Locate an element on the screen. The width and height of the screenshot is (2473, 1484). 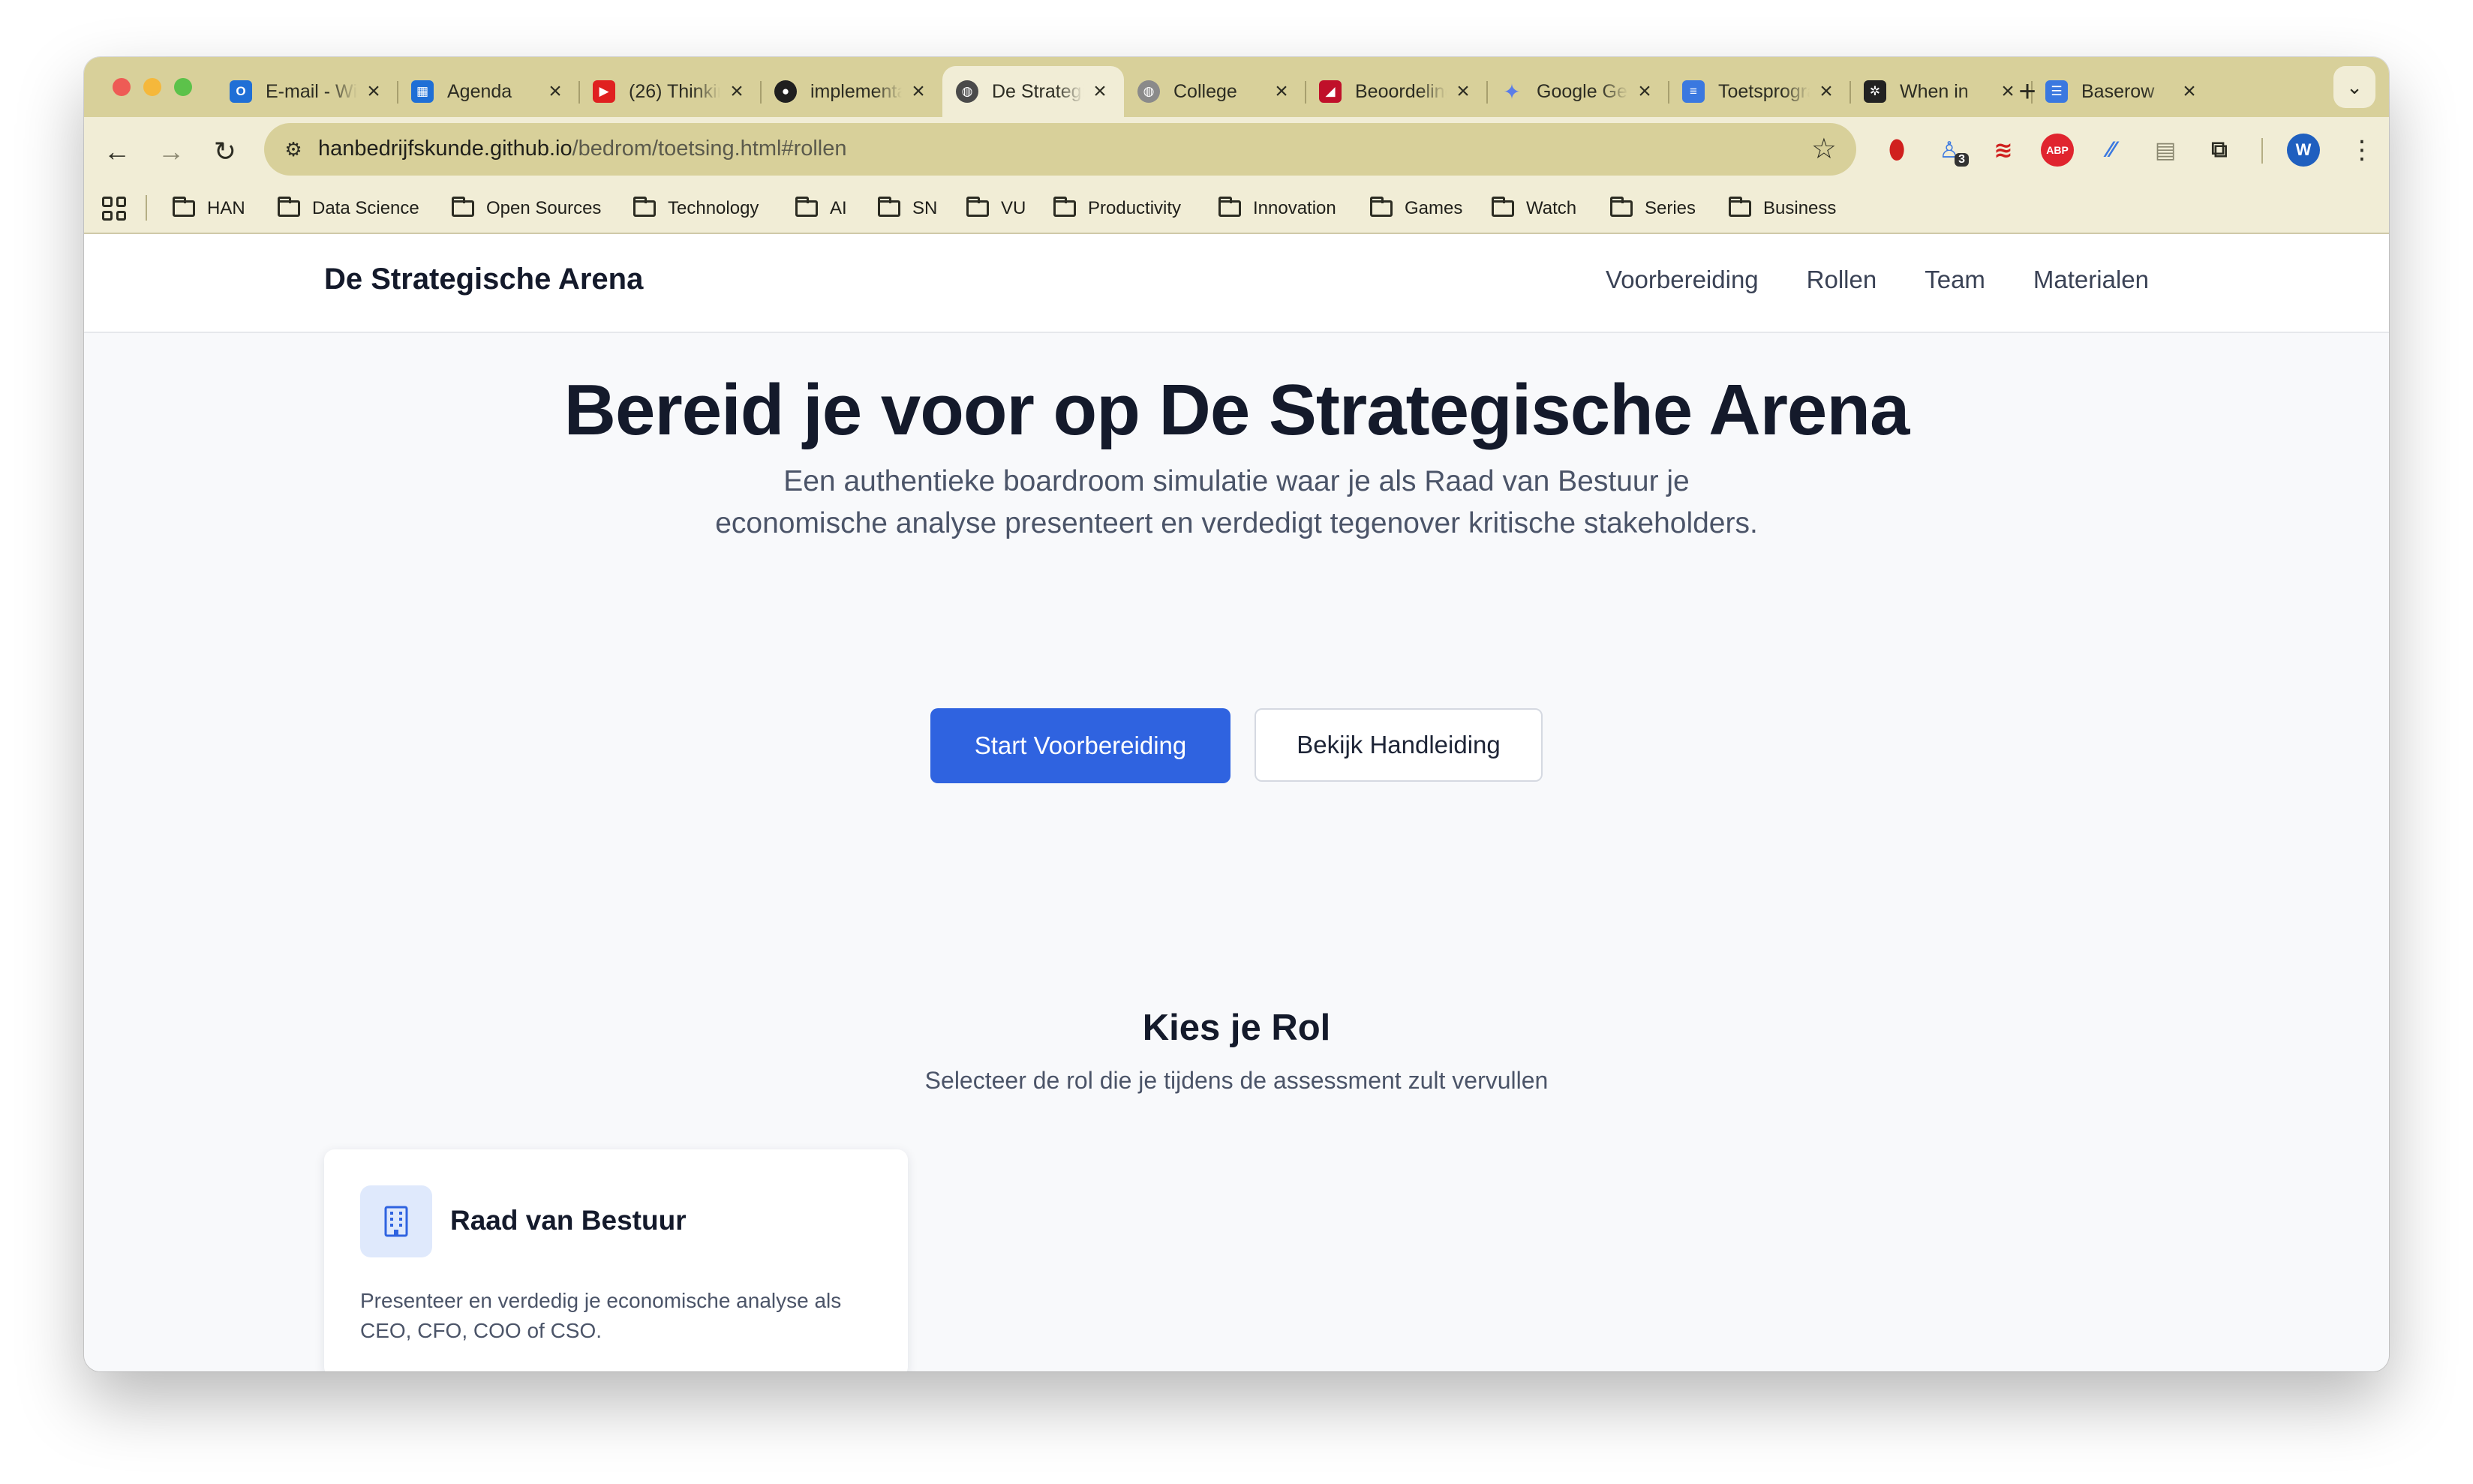
role-card-title: Raad van Bestuur is located at coordinates (568, 1220).